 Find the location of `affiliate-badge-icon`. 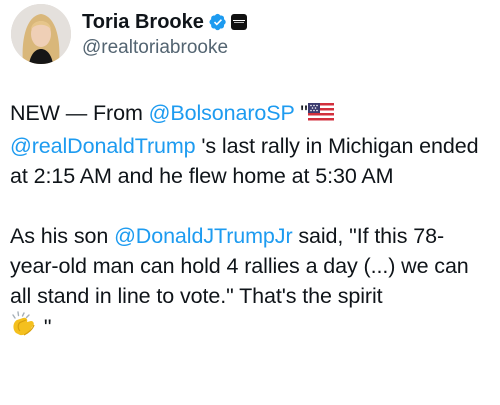

affiliate-badge-icon is located at coordinates (238, 22).